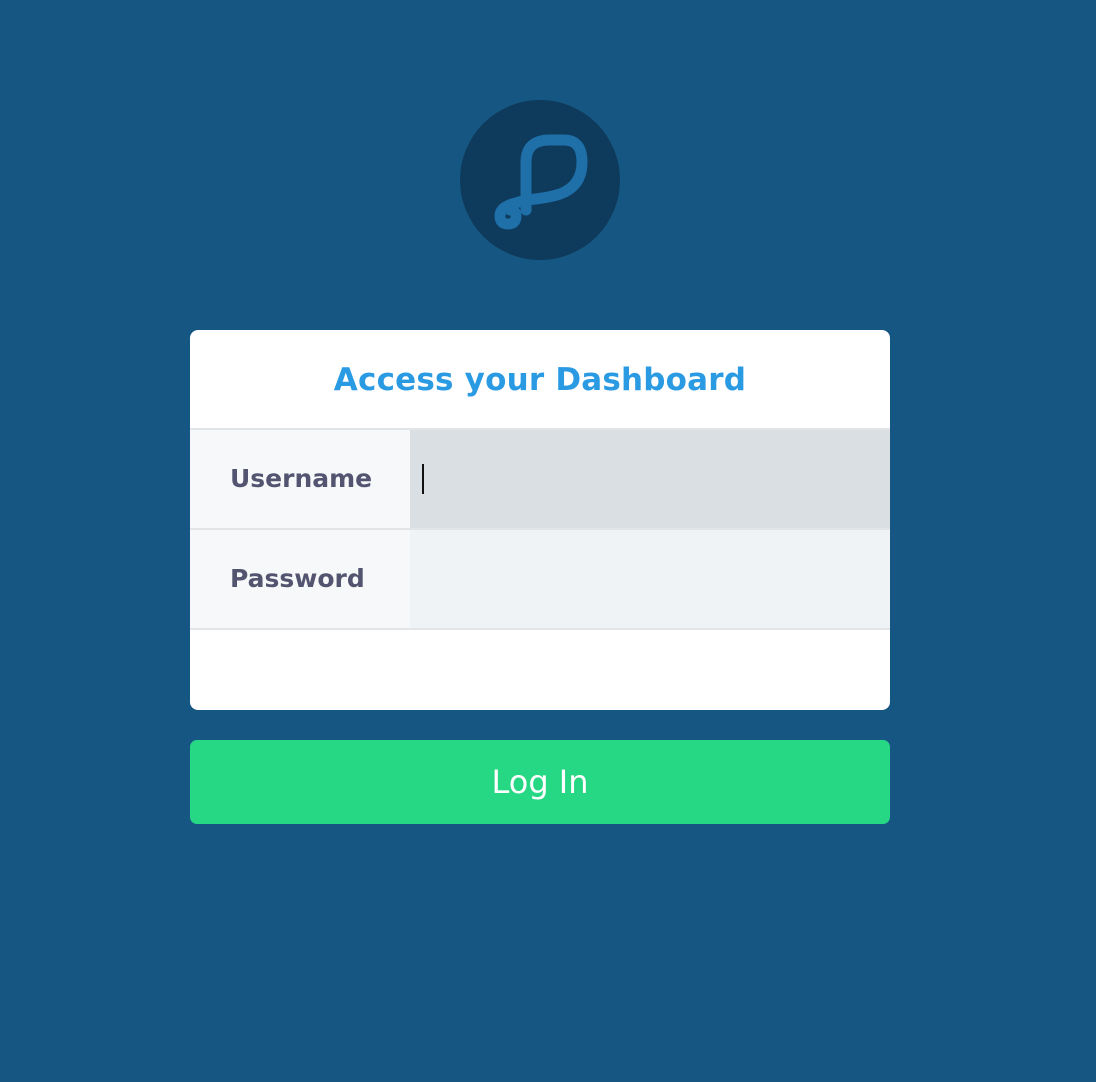 The image size is (1096, 1082). What do you see at coordinates (540, 782) in the screenshot?
I see `login-button: Log In` at bounding box center [540, 782].